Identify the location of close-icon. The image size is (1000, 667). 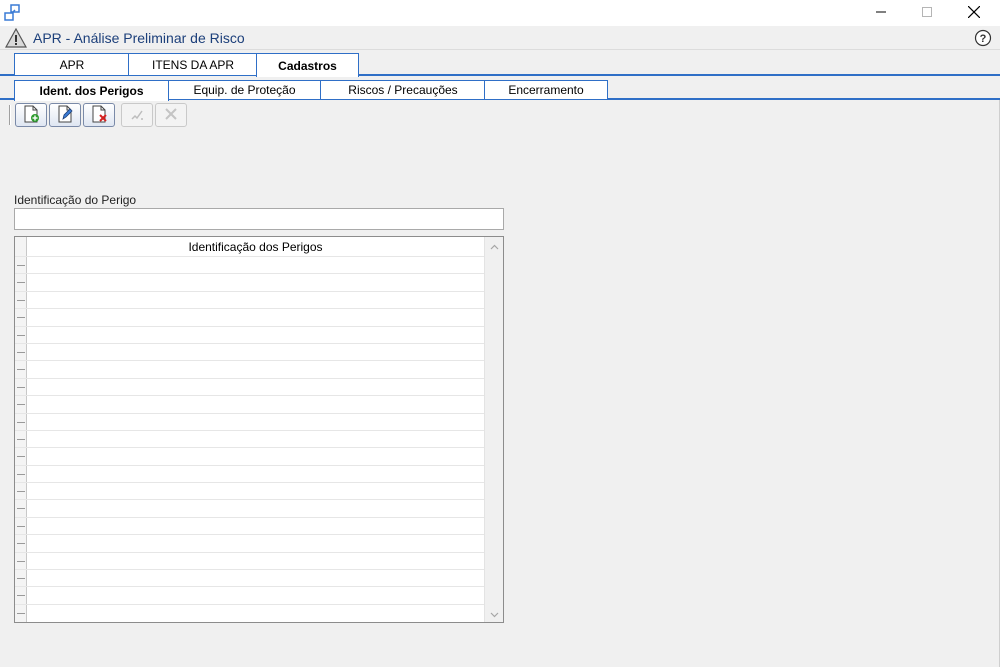
(974, 13).